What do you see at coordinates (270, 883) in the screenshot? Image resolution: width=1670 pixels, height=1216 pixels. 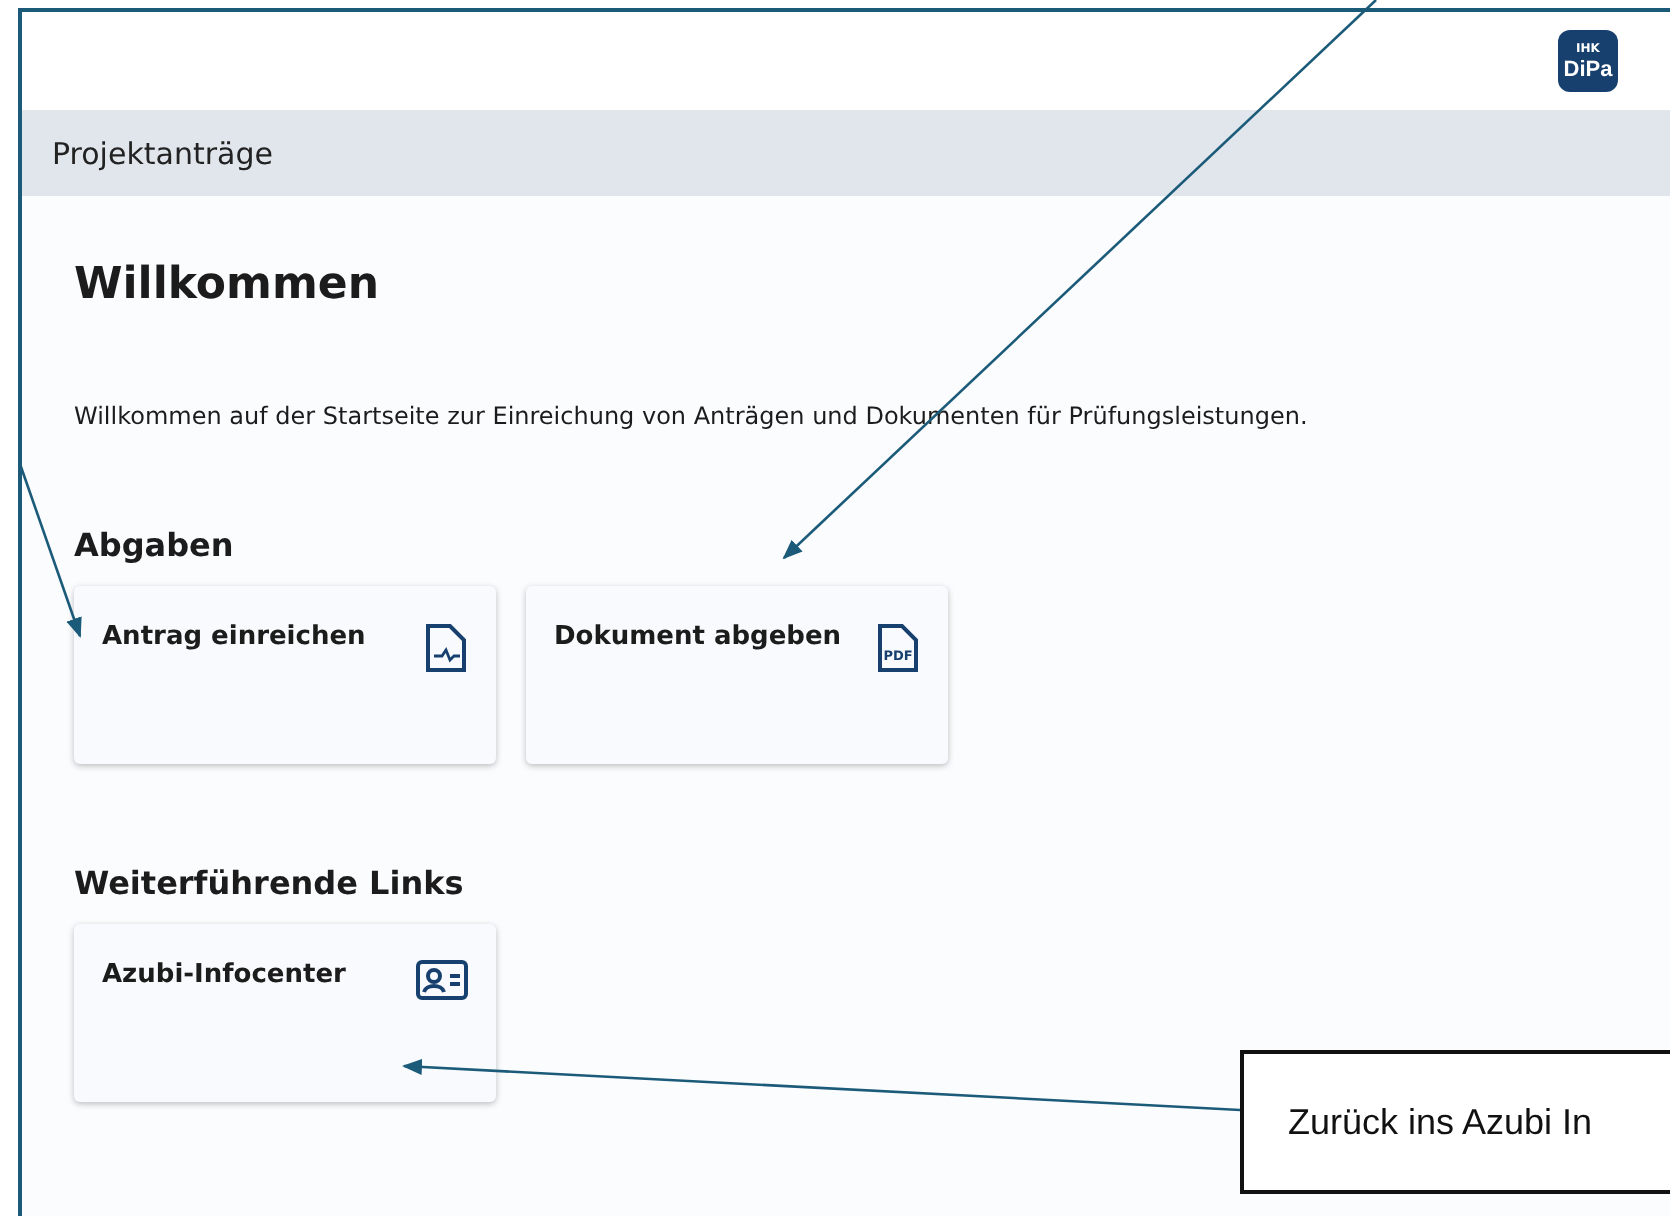 I see `section-title: Weiterführende Links` at bounding box center [270, 883].